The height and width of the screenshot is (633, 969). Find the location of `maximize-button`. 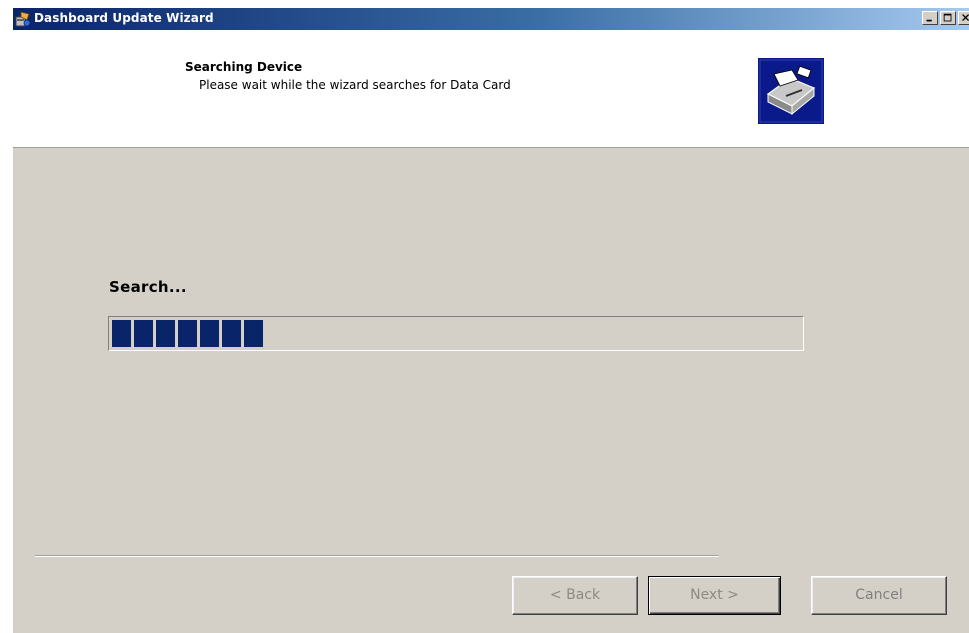

maximize-button is located at coordinates (948, 18).